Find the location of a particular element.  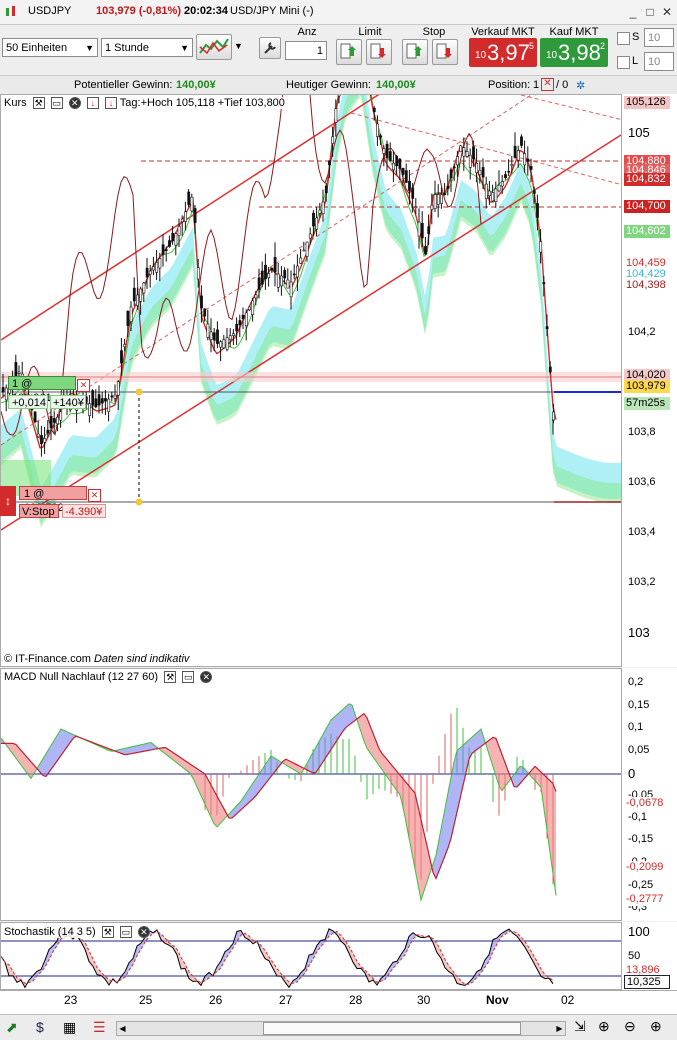

sell-stop-button is located at coordinates (445, 52).